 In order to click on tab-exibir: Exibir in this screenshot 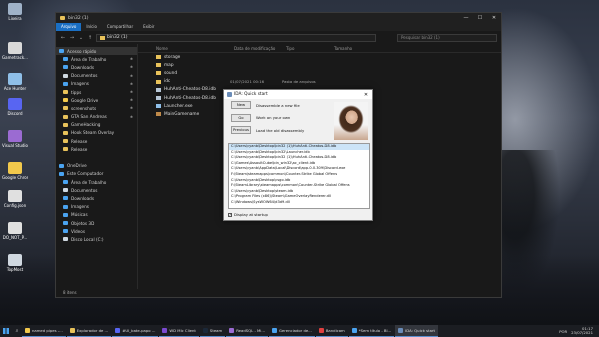, I will do `click(148, 27)`.